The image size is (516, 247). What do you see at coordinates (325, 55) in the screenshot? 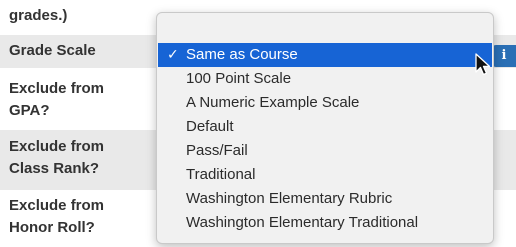
I see `dropdown-option: ✓ Same as Course` at bounding box center [325, 55].